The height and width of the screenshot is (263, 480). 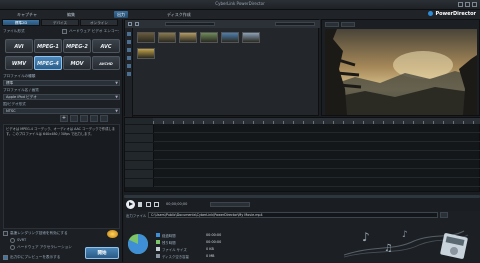 What do you see at coordinates (77, 46) in the screenshot?
I see `format-mpeg2-button: MPEG-2` at bounding box center [77, 46].